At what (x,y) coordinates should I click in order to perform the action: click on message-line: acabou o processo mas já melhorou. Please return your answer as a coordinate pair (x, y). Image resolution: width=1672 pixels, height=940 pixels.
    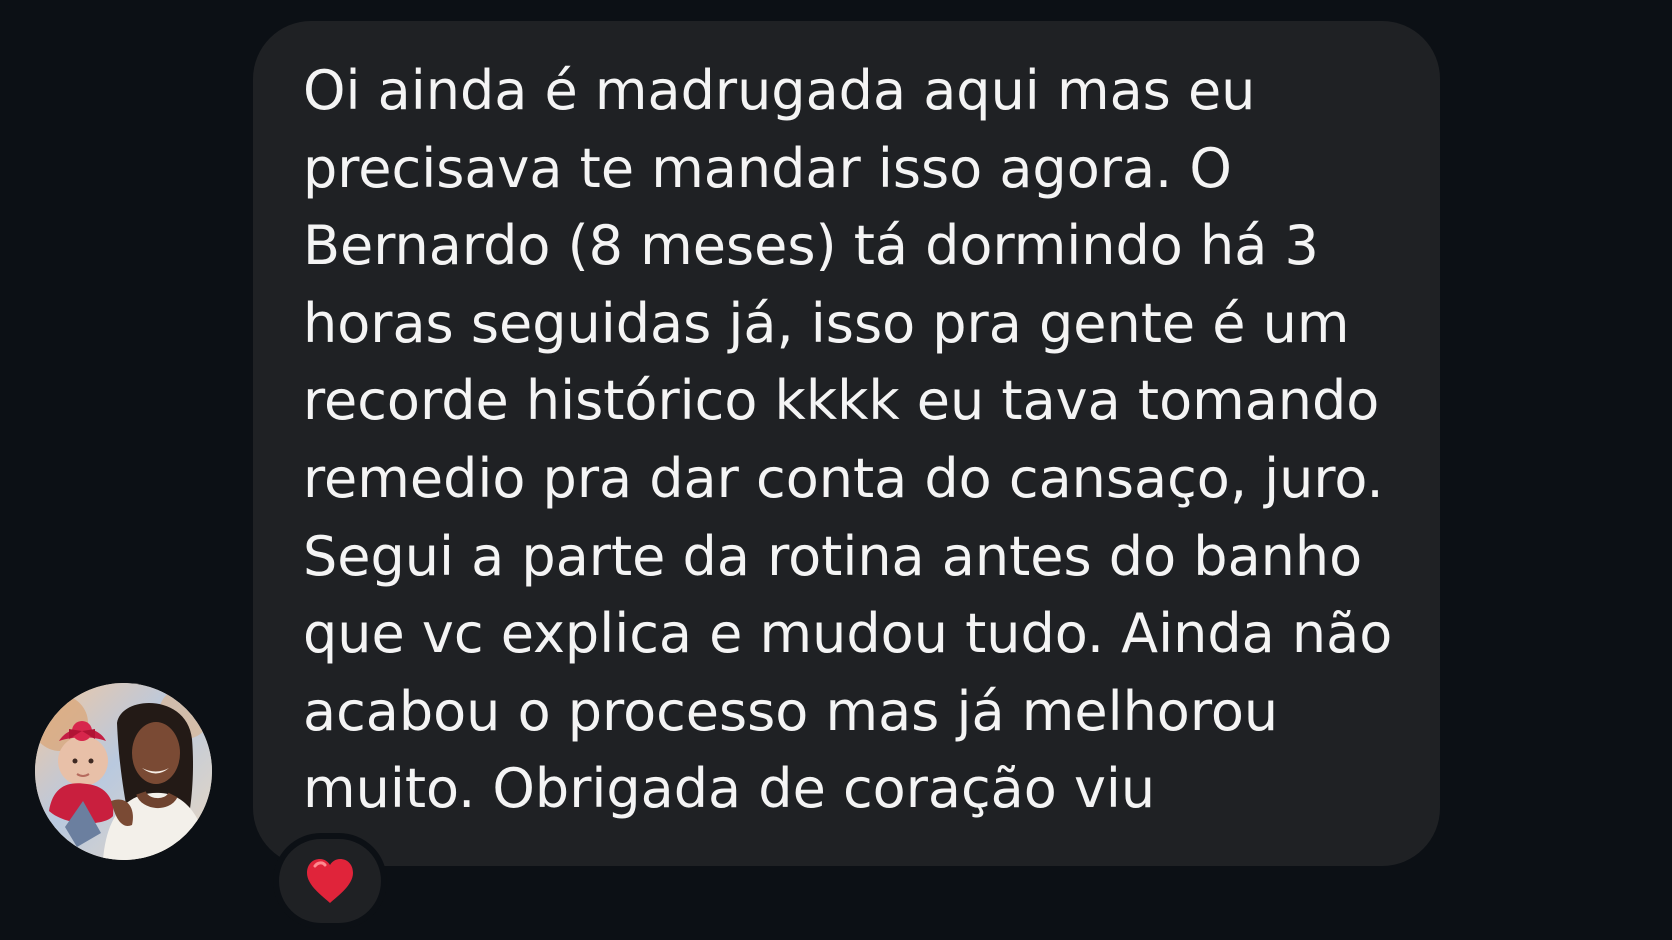
    Looking at the image, I should click on (791, 711).